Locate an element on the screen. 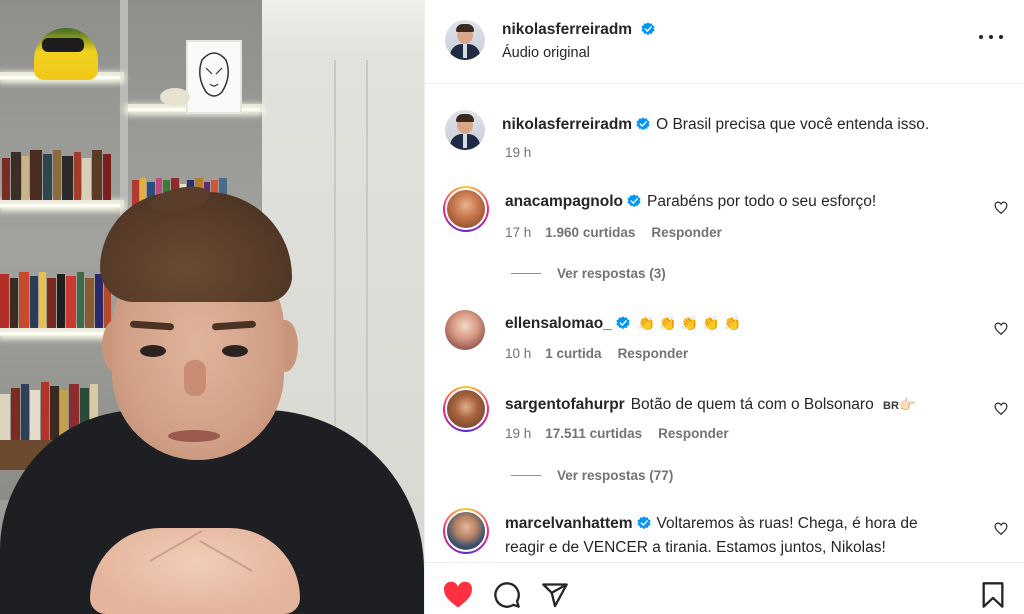 Image resolution: width=1024 pixels, height=614 pixels. comment-likes: 17.511 curtidas is located at coordinates (593, 433).